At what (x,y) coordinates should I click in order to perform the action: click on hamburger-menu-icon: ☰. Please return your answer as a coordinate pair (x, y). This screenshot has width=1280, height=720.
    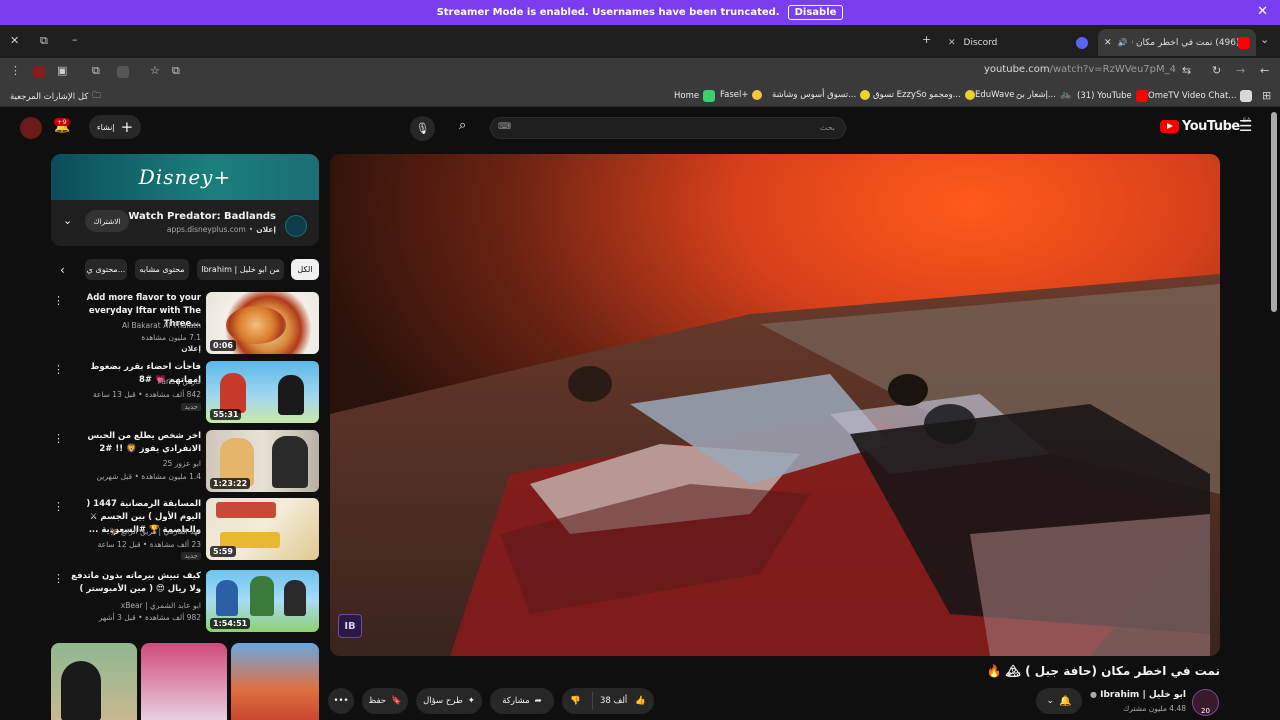
    Looking at the image, I should click on (1245, 126).